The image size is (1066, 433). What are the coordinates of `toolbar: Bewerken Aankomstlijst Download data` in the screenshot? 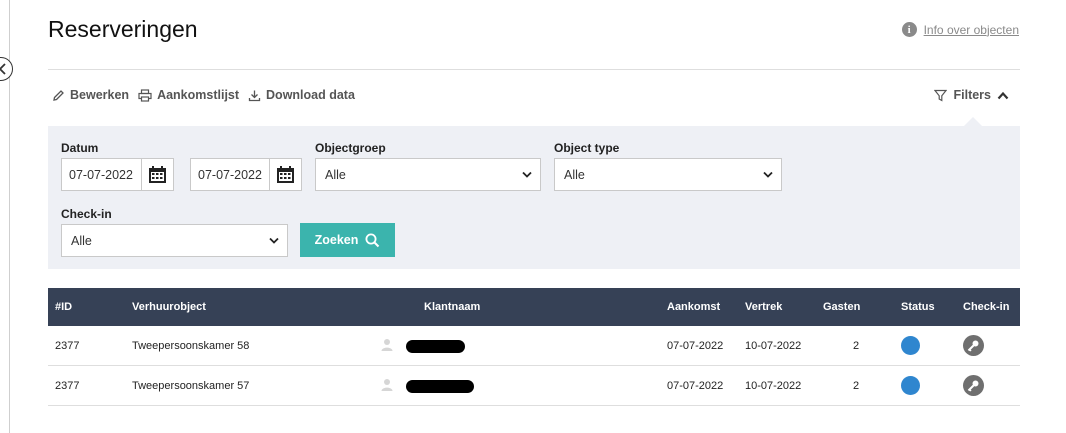 It's located at (203, 95).